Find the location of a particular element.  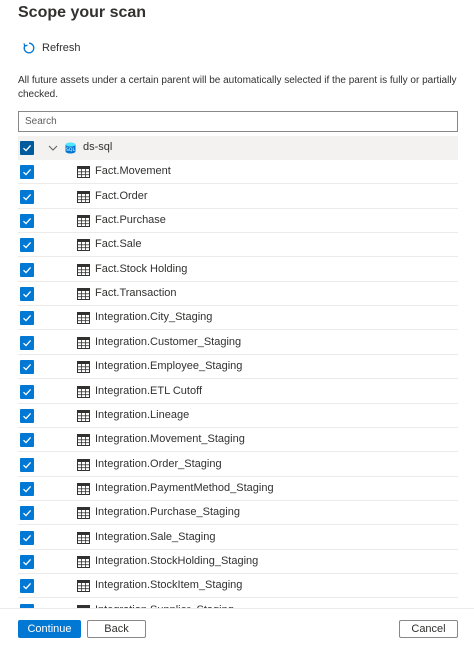

refresh-button: Refresh is located at coordinates (51, 48).